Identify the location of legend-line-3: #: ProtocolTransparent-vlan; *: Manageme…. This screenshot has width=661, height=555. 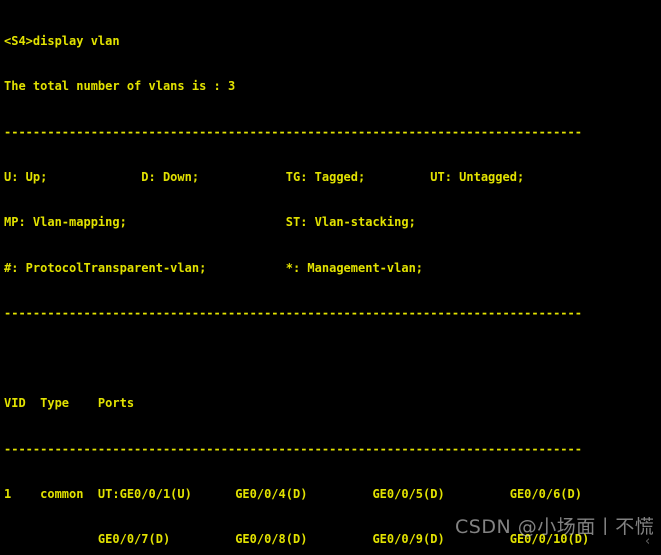
(214, 267).